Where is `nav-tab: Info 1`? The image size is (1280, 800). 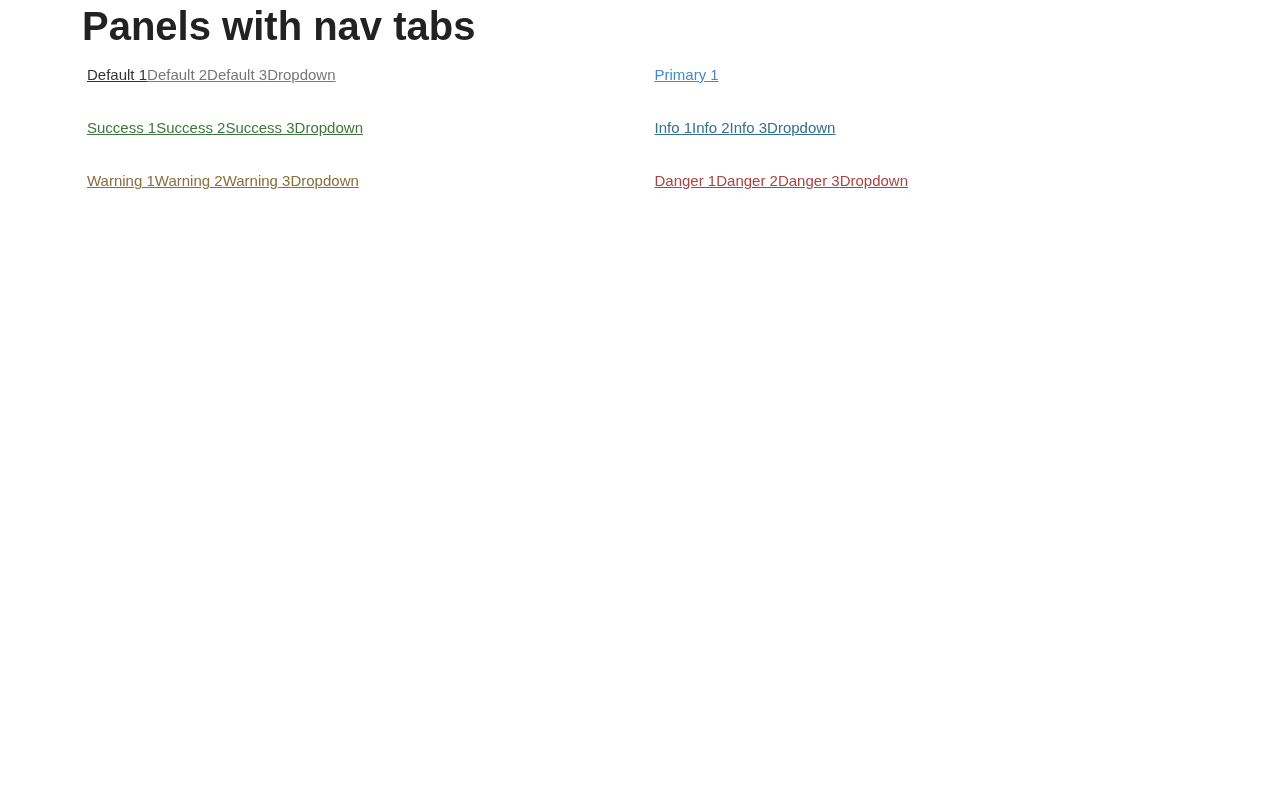
nav-tab: Info 1 is located at coordinates (673, 127).